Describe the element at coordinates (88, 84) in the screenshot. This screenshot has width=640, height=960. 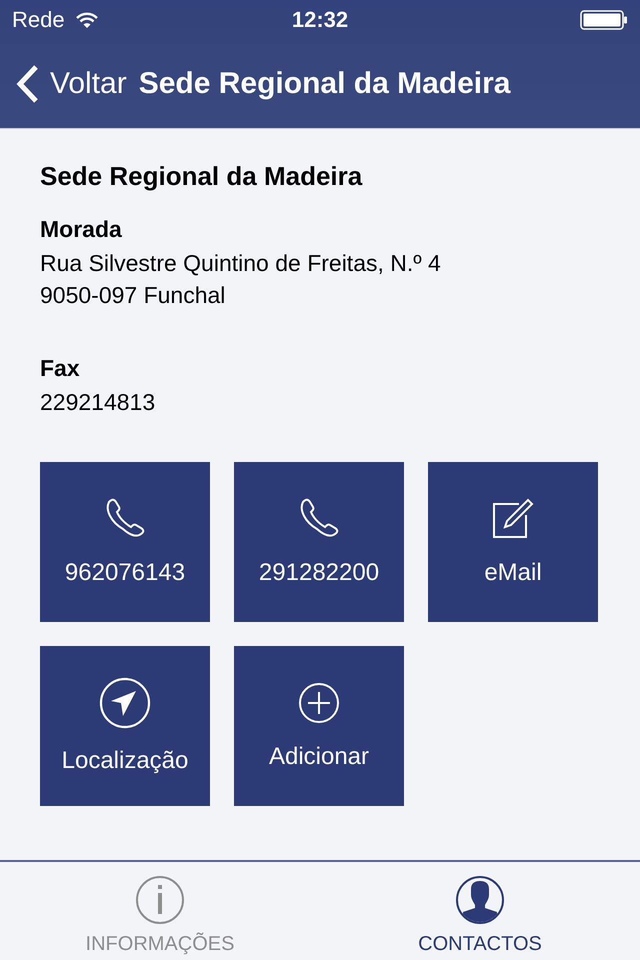
I see `back-label: Voltar` at that location.